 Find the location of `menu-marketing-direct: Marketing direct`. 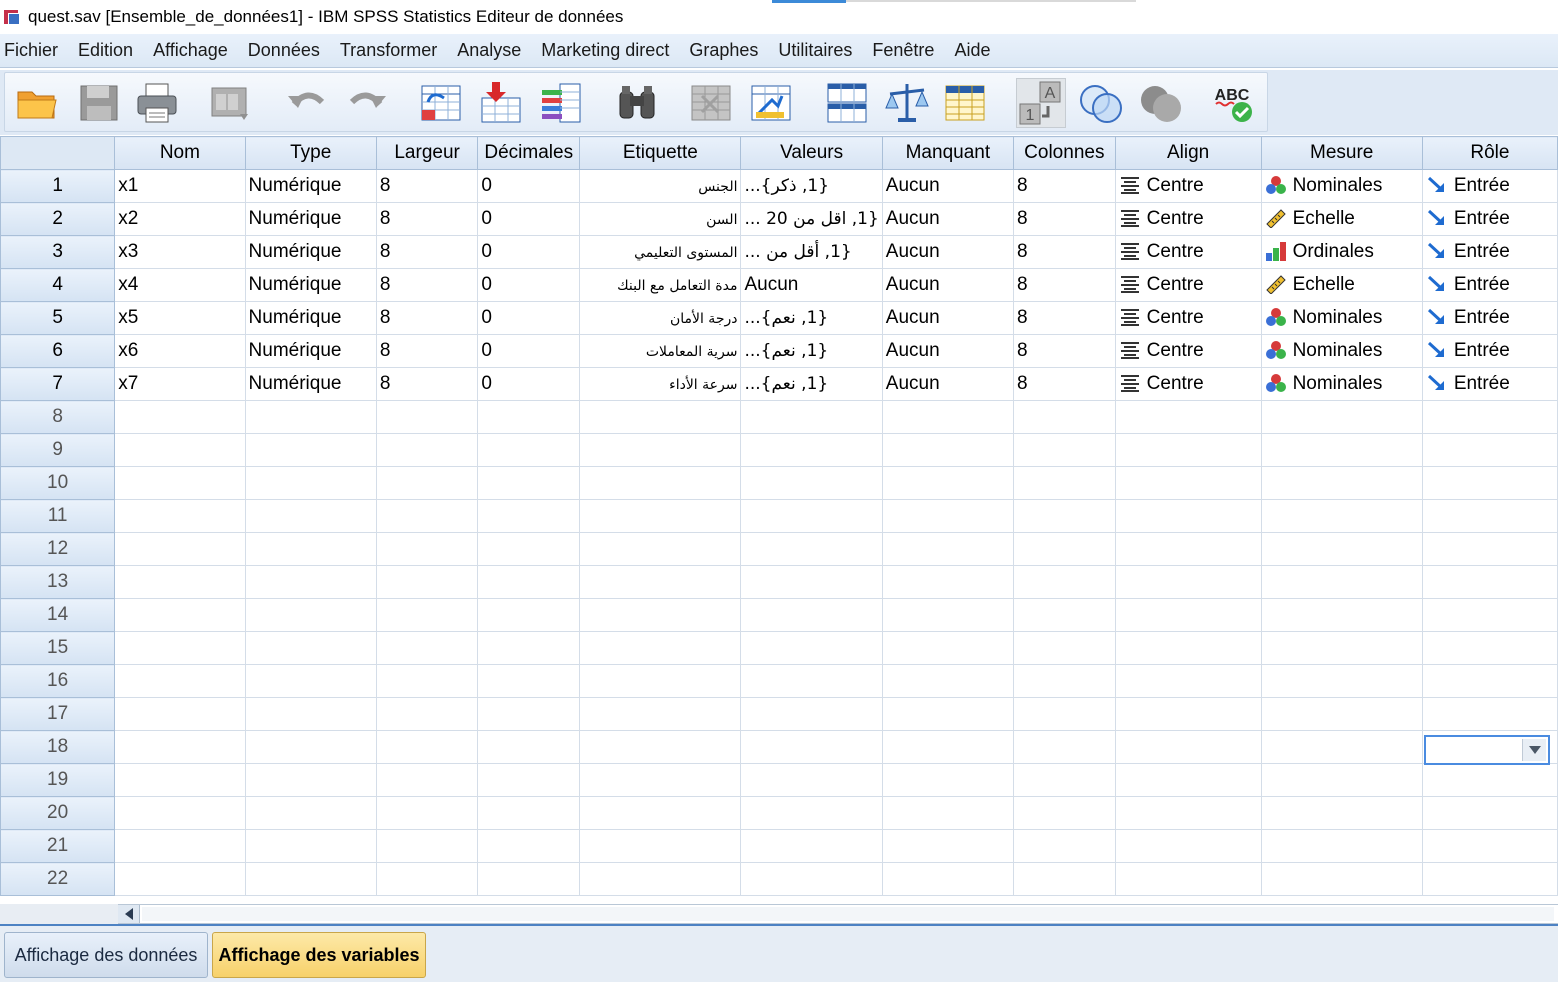

menu-marketing-direct: Marketing direct is located at coordinates (608, 50).